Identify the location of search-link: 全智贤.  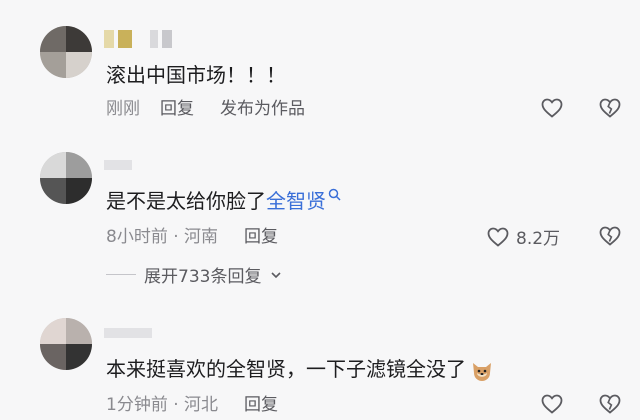
(296, 201).